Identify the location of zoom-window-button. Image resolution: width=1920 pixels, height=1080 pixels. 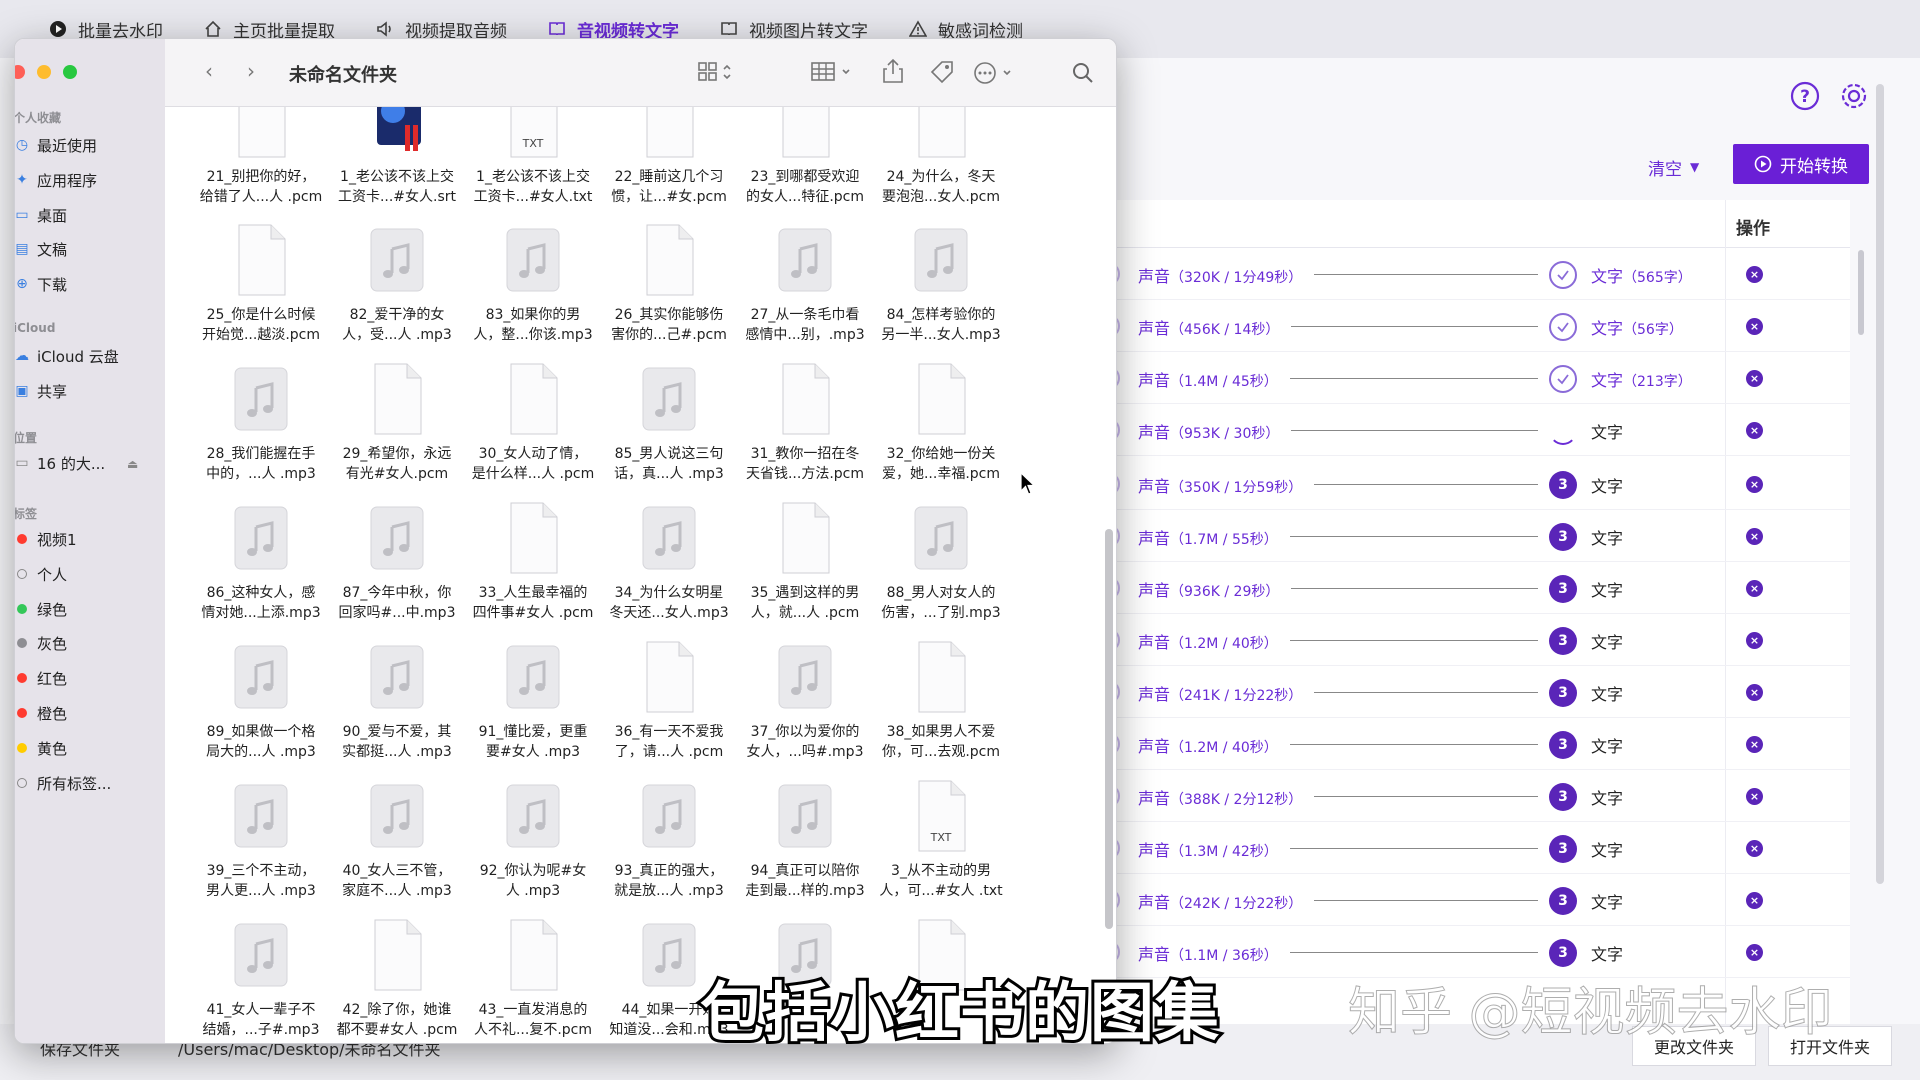
(70, 72).